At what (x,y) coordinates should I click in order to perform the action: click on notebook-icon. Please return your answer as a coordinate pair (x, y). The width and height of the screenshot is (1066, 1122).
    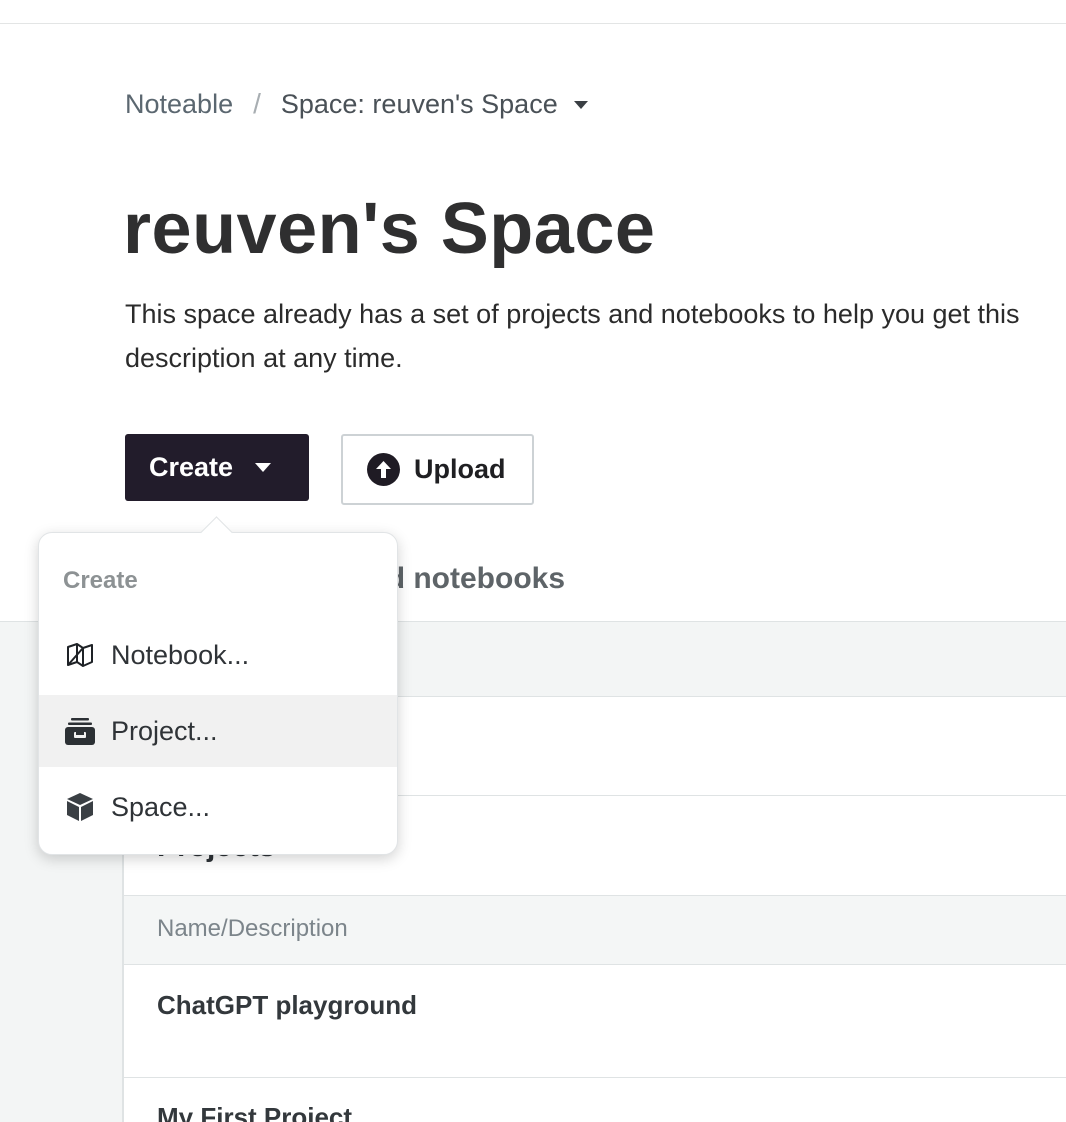
    Looking at the image, I should click on (80, 655).